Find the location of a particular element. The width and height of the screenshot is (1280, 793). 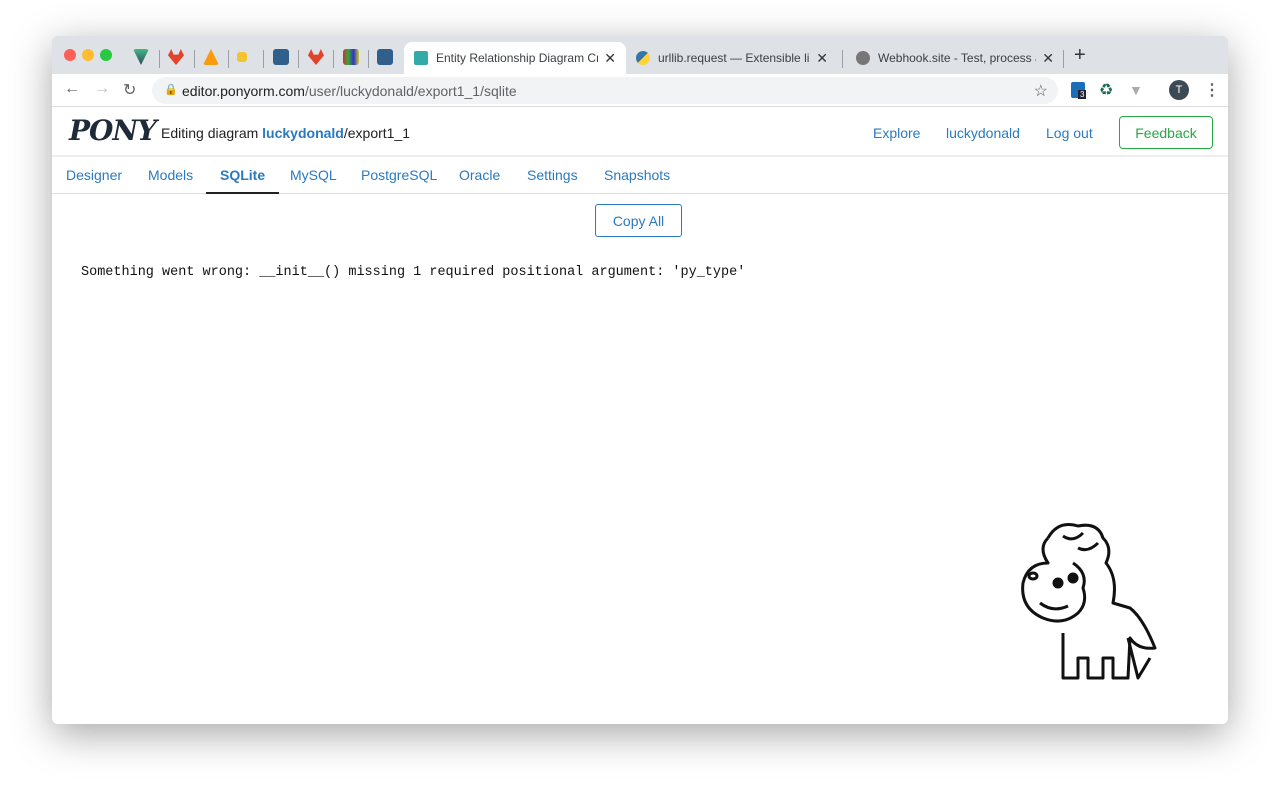

close-window-button is located at coordinates (70, 55).